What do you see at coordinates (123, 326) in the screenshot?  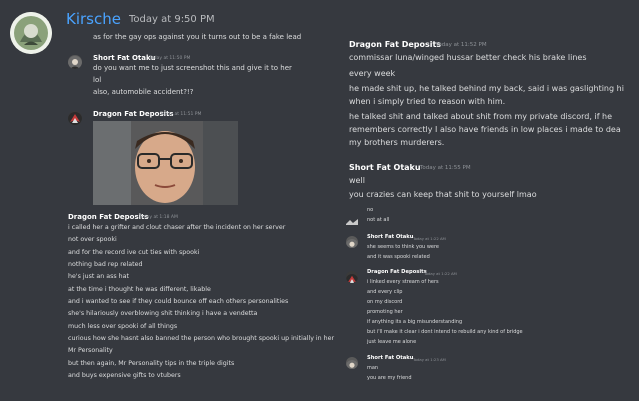 I see `message-line: much less over spooki of all things` at bounding box center [123, 326].